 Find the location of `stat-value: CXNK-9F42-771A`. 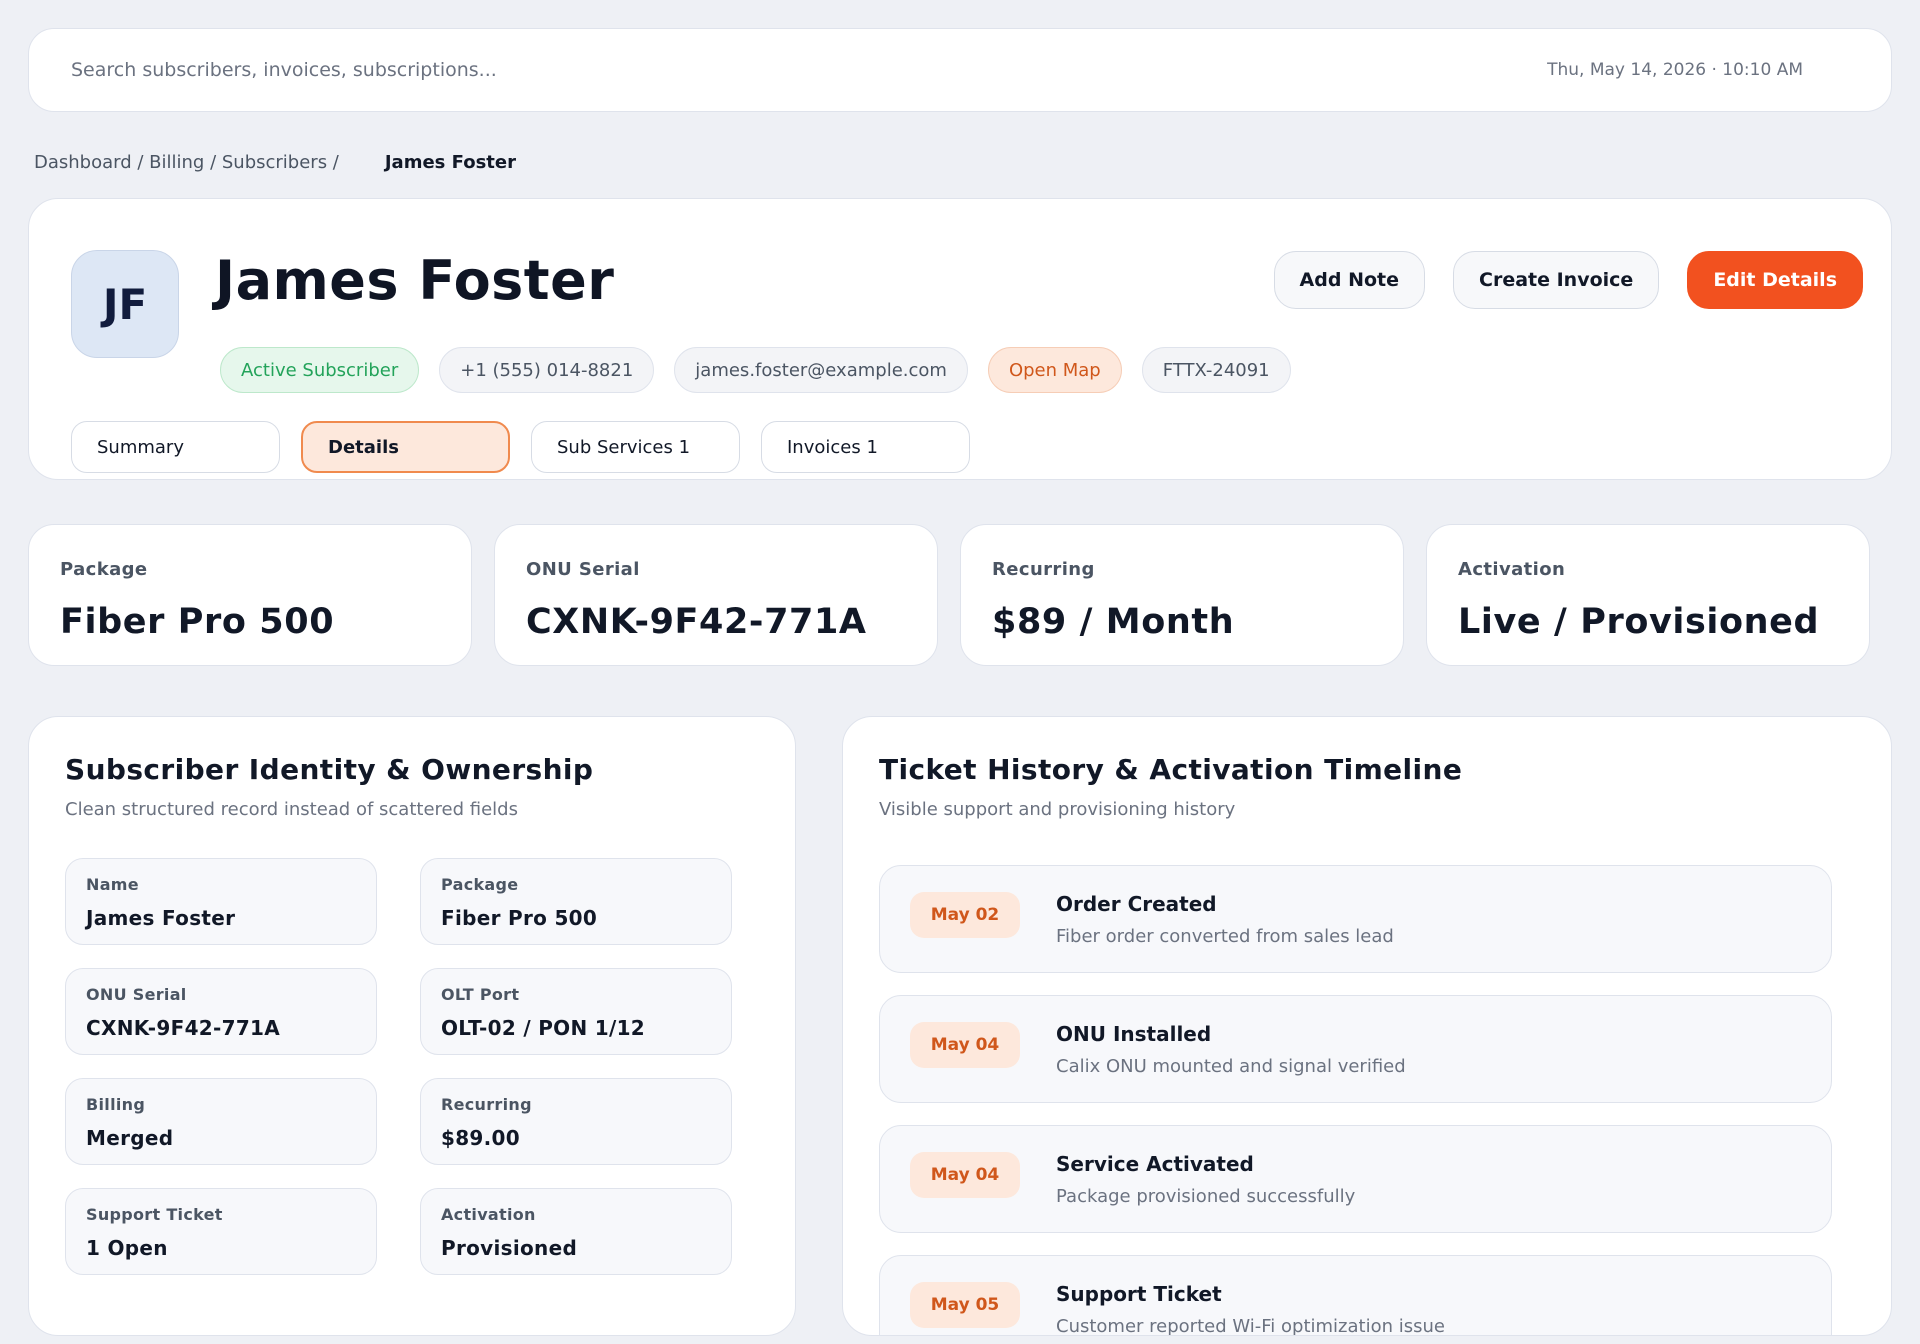

stat-value: CXNK-9F42-771A is located at coordinates (696, 622).